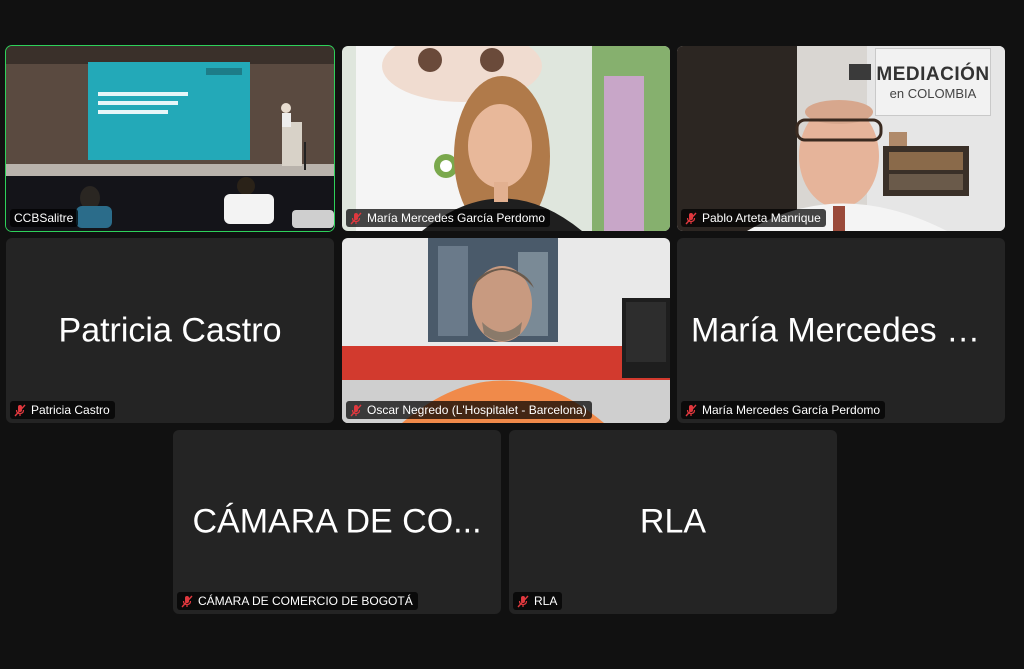 Image resolution: width=1024 pixels, height=669 pixels. I want to click on video-tile-maria-mercedes: María Mercedes García Perdomo, so click(506, 138).